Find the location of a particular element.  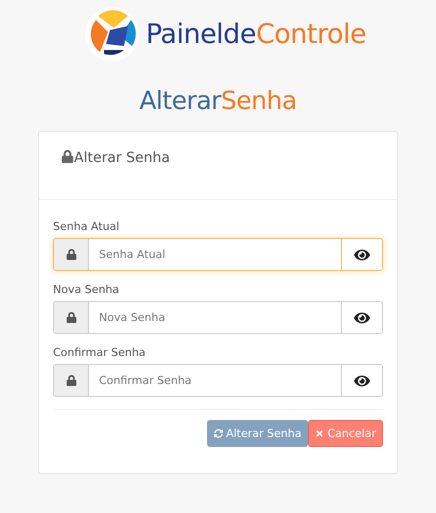

submit-button: Alterar Senha is located at coordinates (257, 433).